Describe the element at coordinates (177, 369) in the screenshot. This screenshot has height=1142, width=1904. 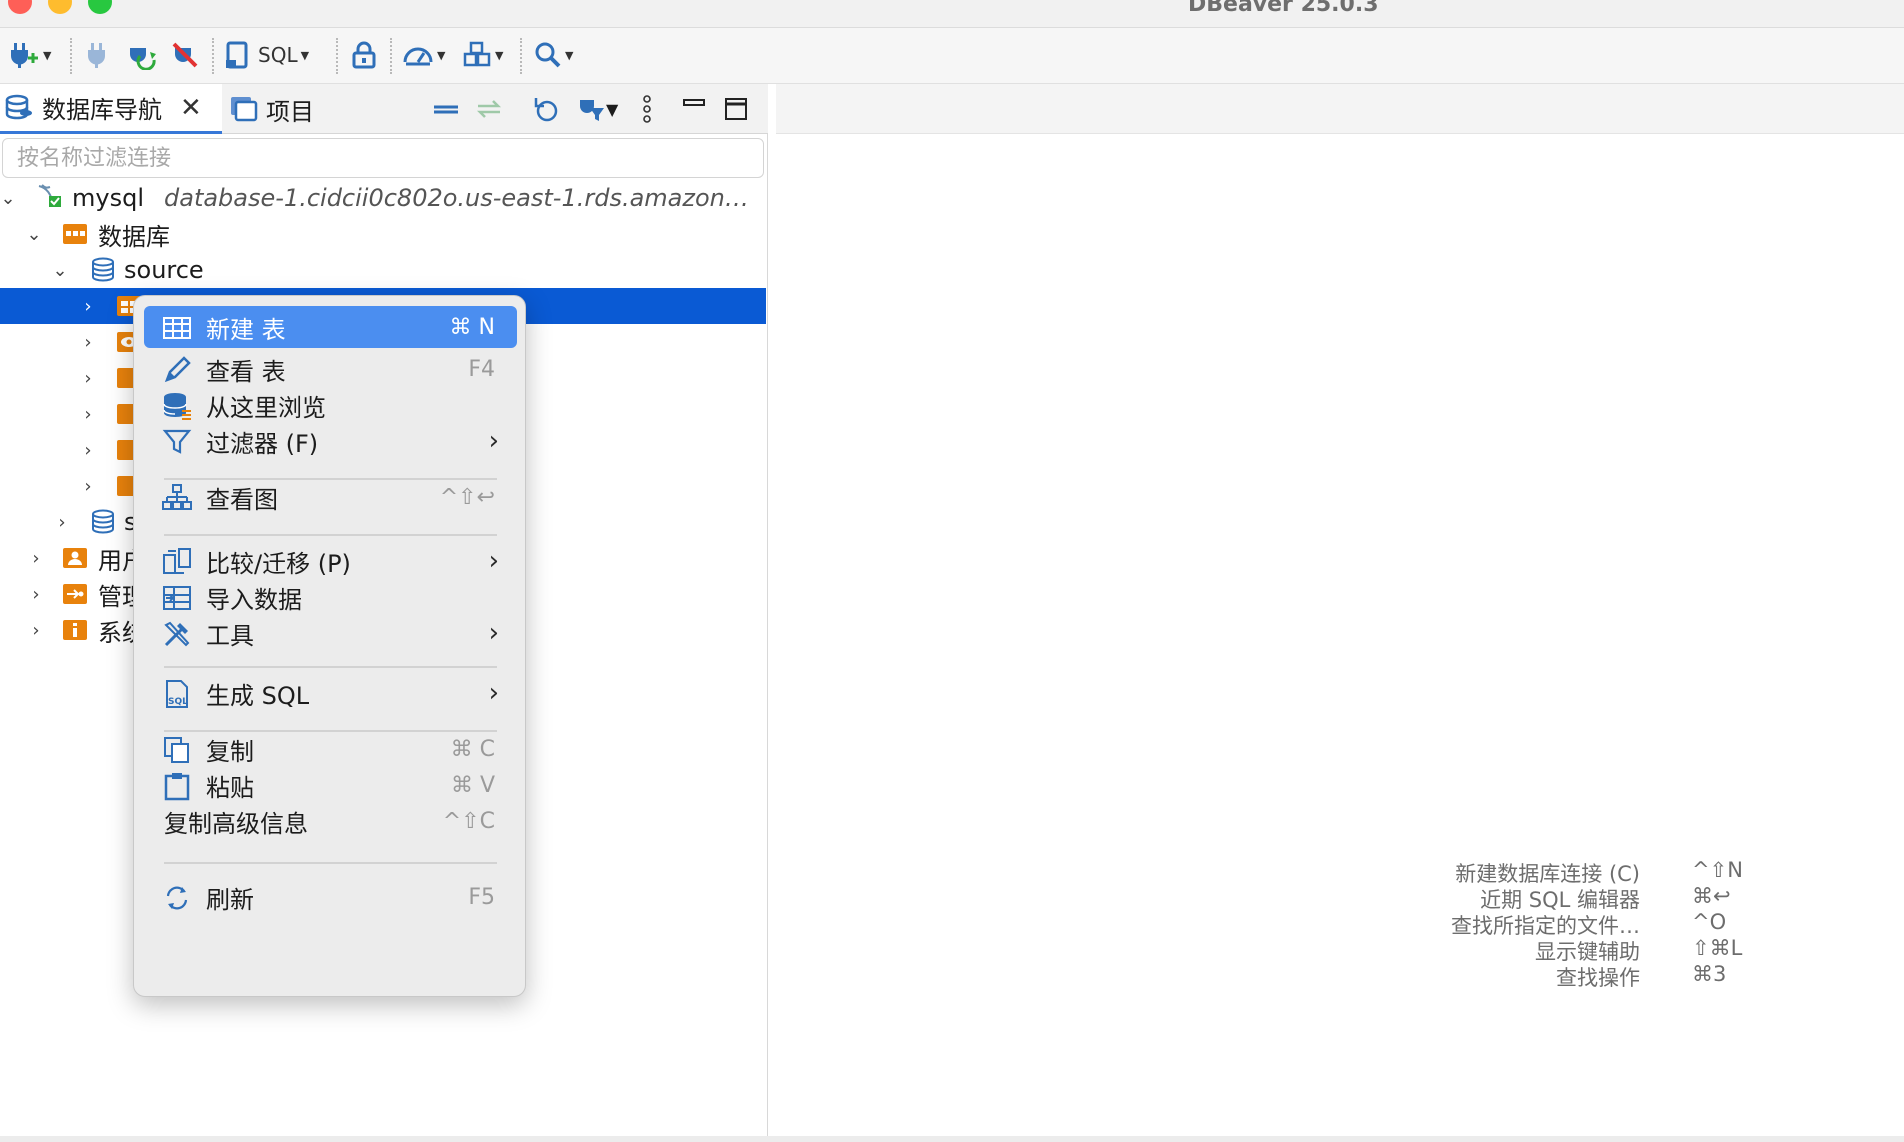
I see `pencil-icon` at that location.